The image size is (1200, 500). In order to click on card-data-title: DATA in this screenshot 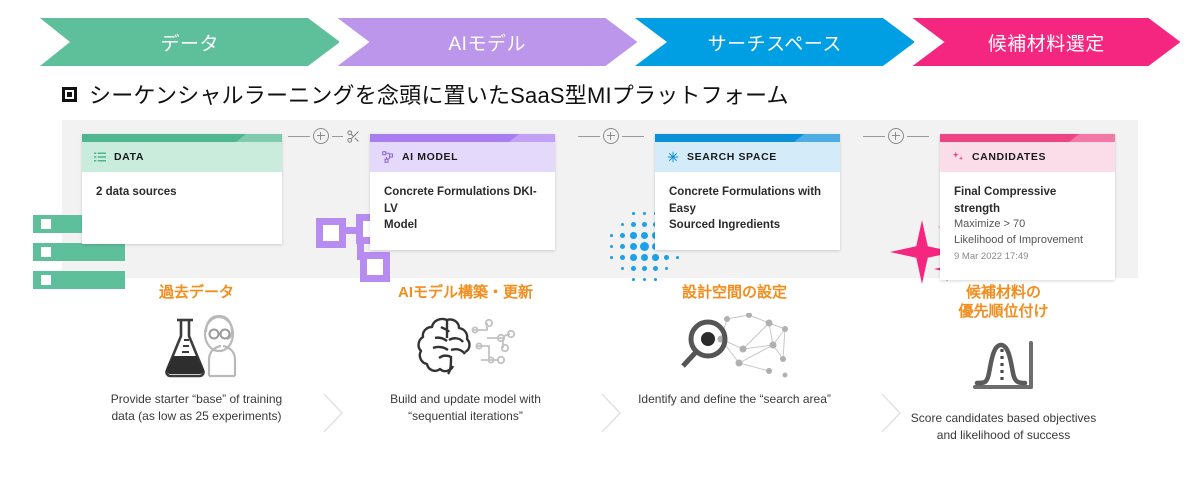, I will do `click(129, 157)`.